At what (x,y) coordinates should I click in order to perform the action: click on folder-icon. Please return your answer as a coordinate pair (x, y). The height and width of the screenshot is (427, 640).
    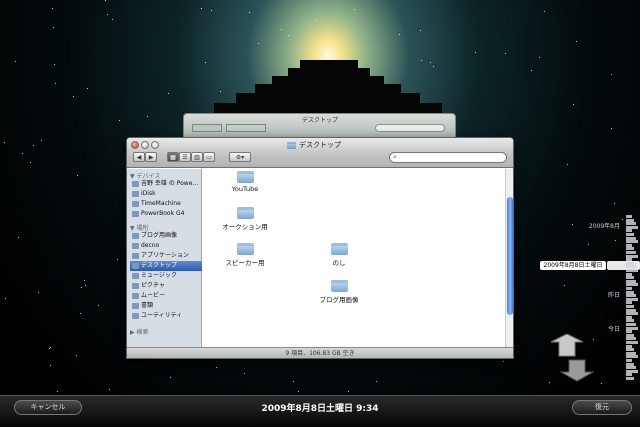
    Looking at the image, I should click on (245, 213).